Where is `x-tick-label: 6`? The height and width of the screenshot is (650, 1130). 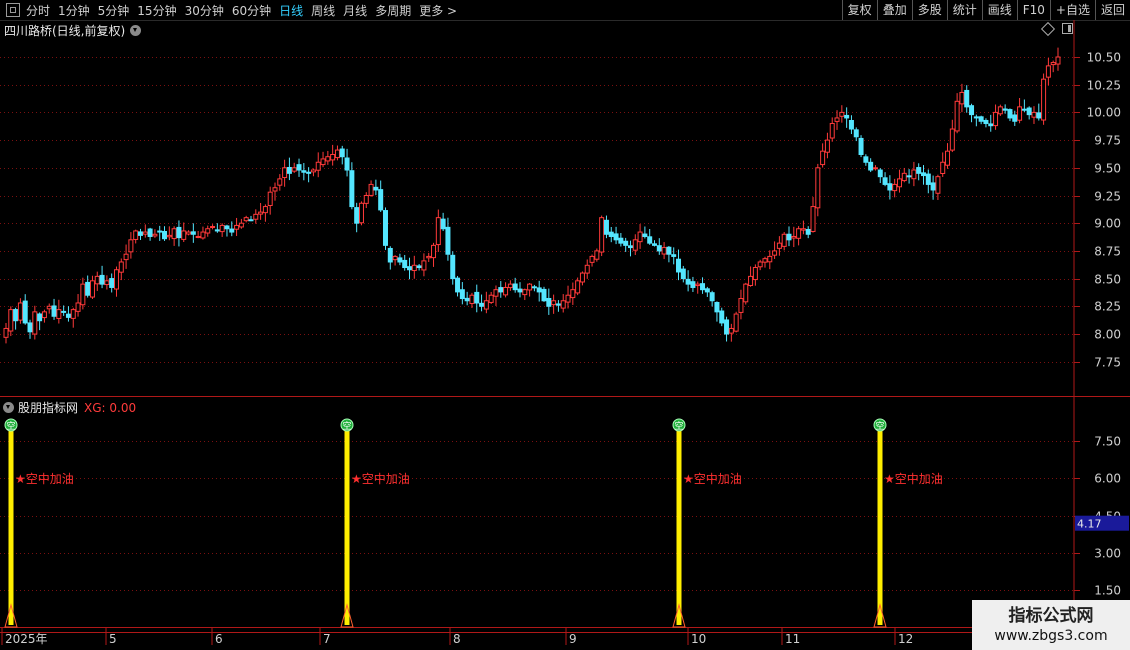 x-tick-label: 6 is located at coordinates (219, 639).